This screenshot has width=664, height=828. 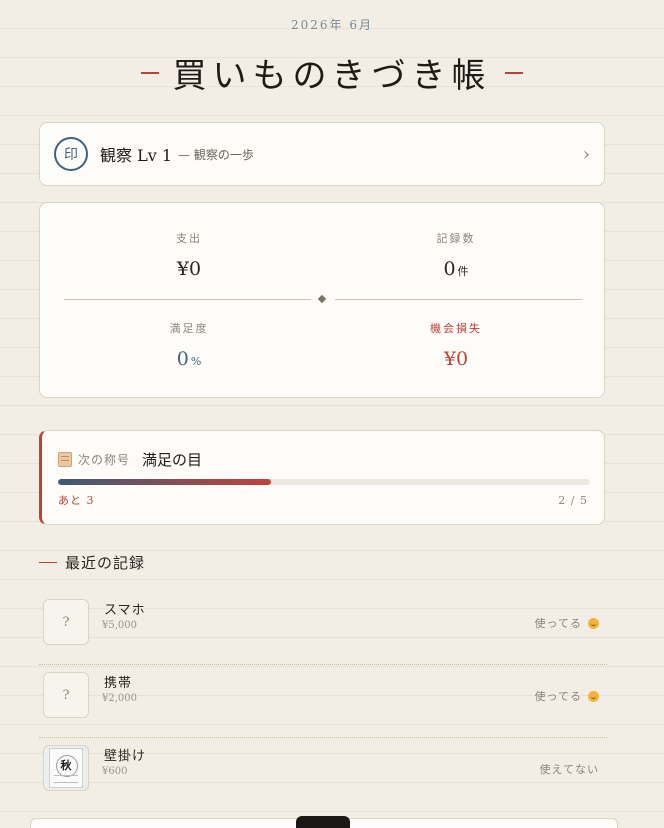 I want to click on recent-records-heading: 最近の記録, so click(x=92, y=562).